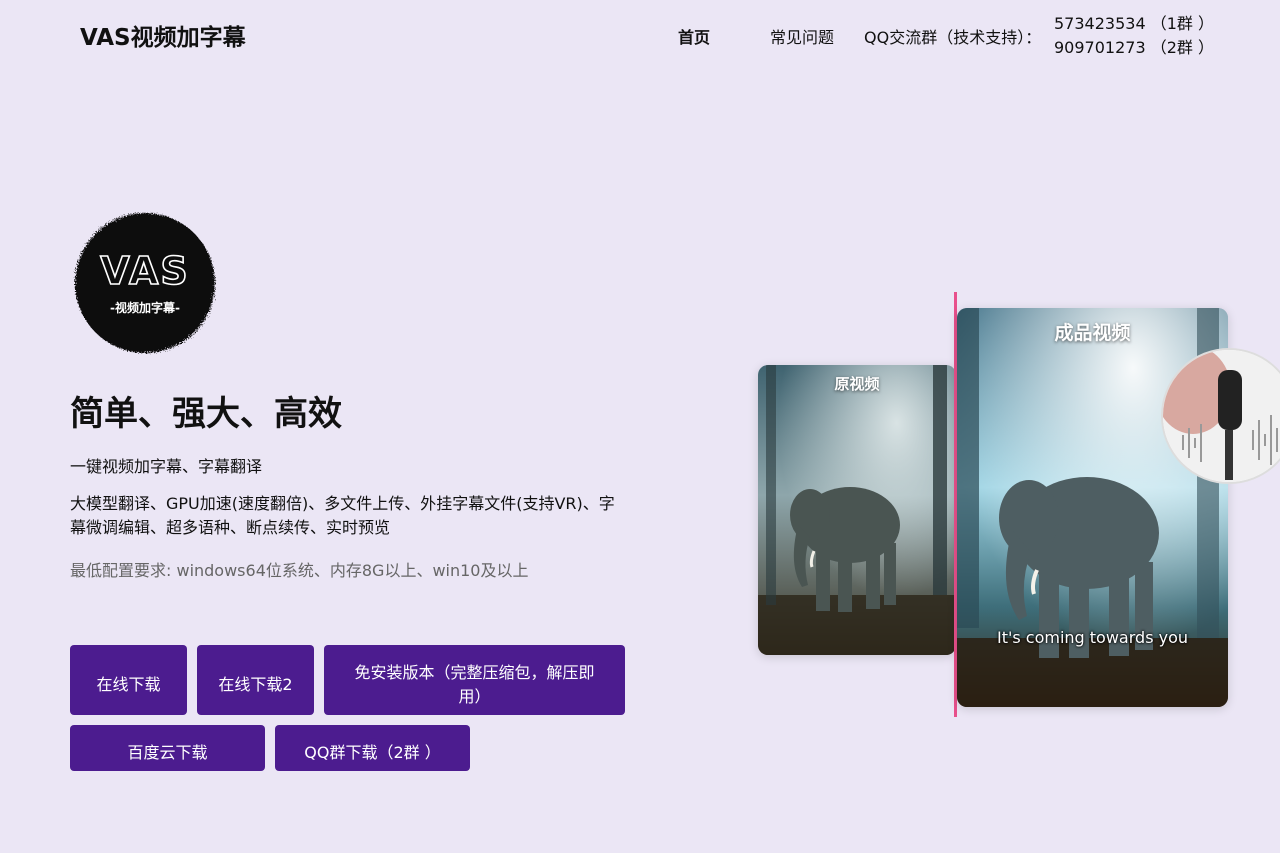  I want to click on logo-text: VAS, so click(145, 271).